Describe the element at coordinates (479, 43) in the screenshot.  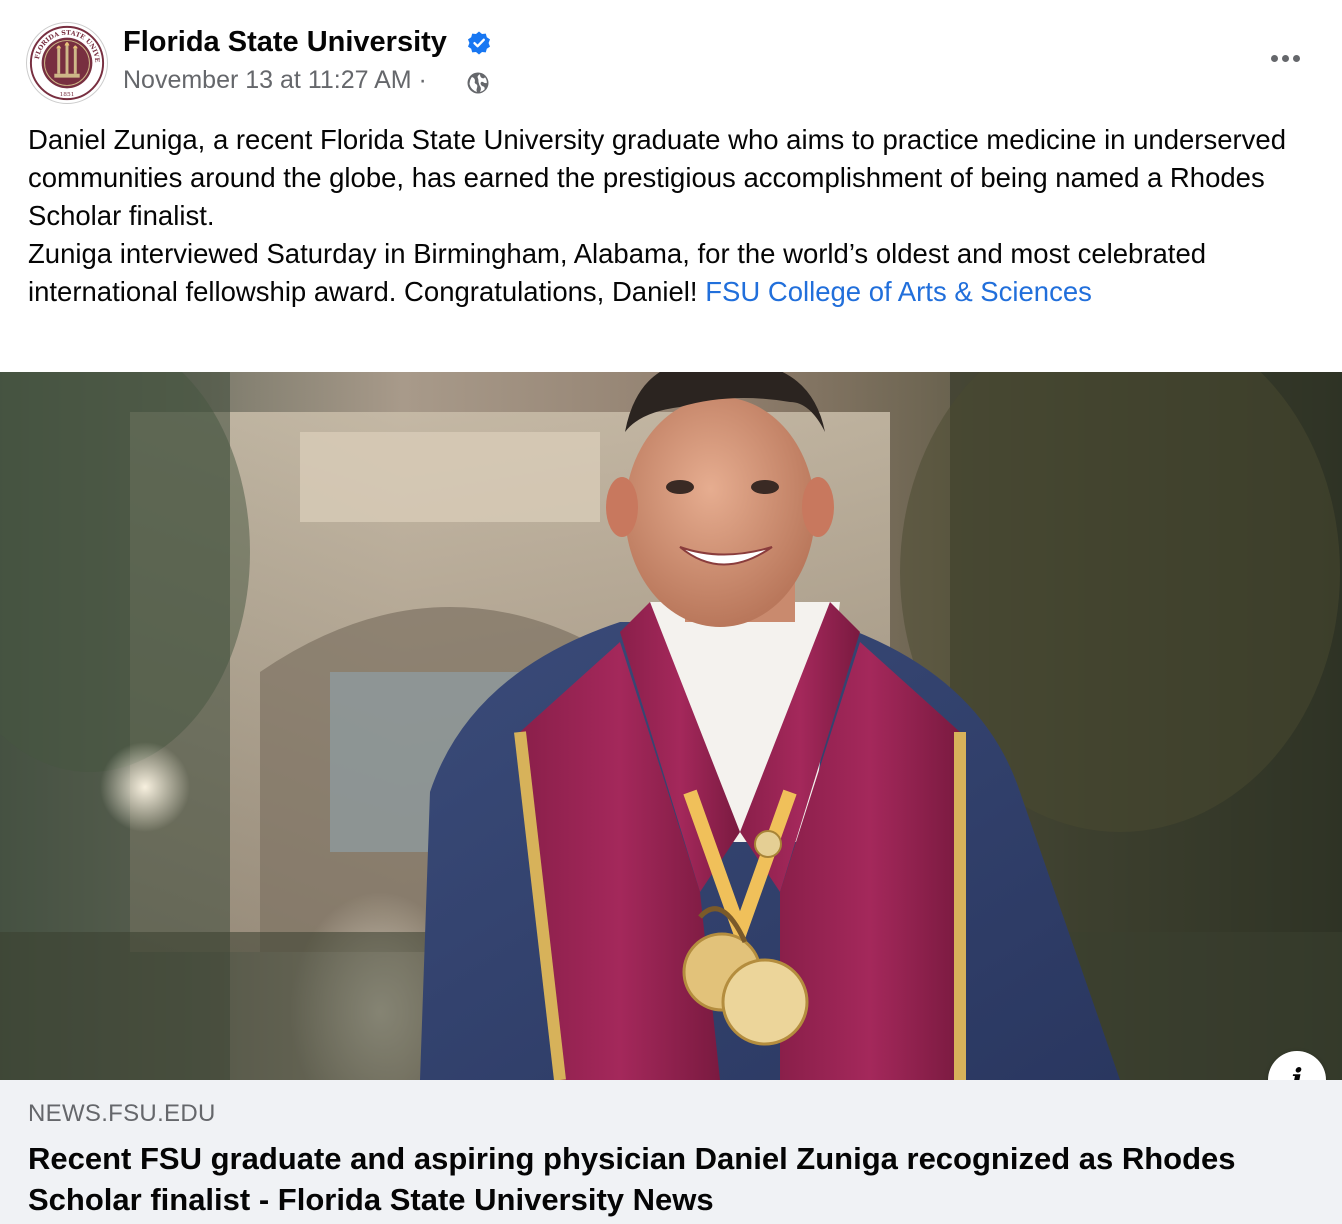
I see `verified-badge-icon` at that location.